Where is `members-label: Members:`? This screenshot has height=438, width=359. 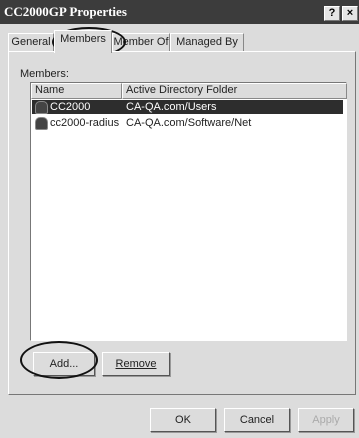 members-label: Members: is located at coordinates (44, 74).